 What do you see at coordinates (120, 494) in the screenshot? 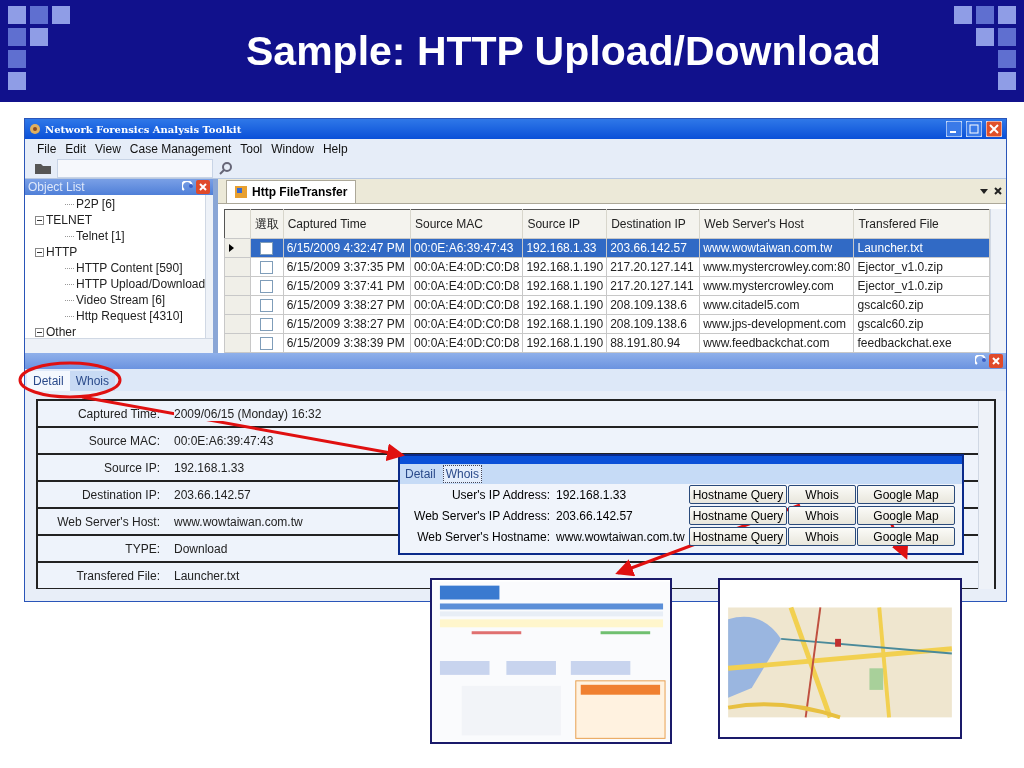
I see `field-label: Destination IP:` at bounding box center [120, 494].